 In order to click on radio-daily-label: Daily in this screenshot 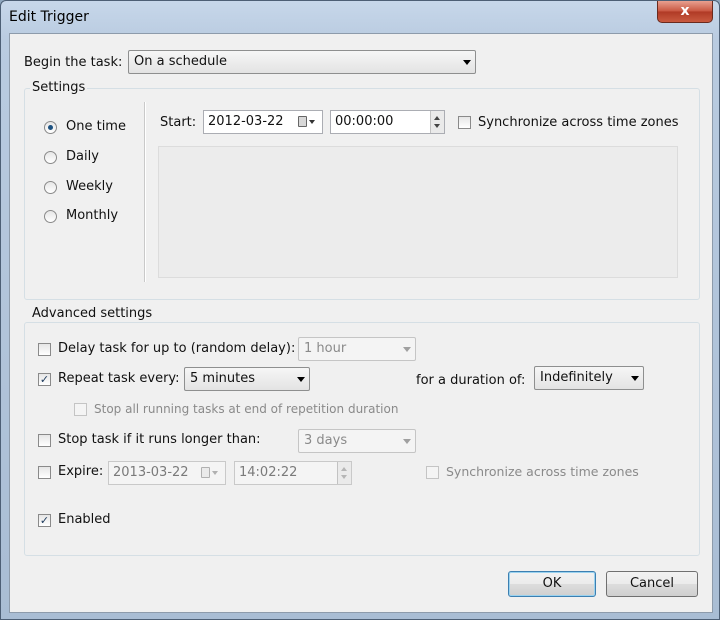, I will do `click(82, 156)`.